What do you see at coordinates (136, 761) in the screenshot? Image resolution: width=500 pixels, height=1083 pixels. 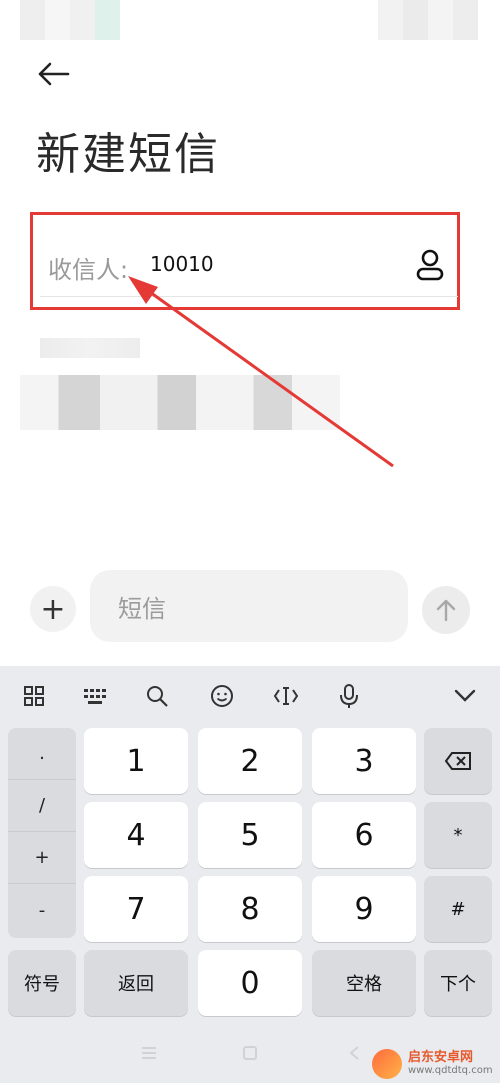 I see `key-1: 1` at bounding box center [136, 761].